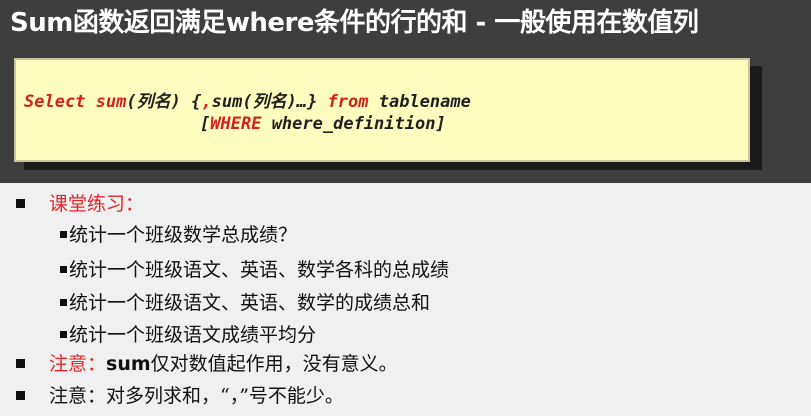  What do you see at coordinates (259, 270) in the screenshot?
I see `list-item-text: 统计一个班级语文、英语、数学各科的总成绩` at bounding box center [259, 270].